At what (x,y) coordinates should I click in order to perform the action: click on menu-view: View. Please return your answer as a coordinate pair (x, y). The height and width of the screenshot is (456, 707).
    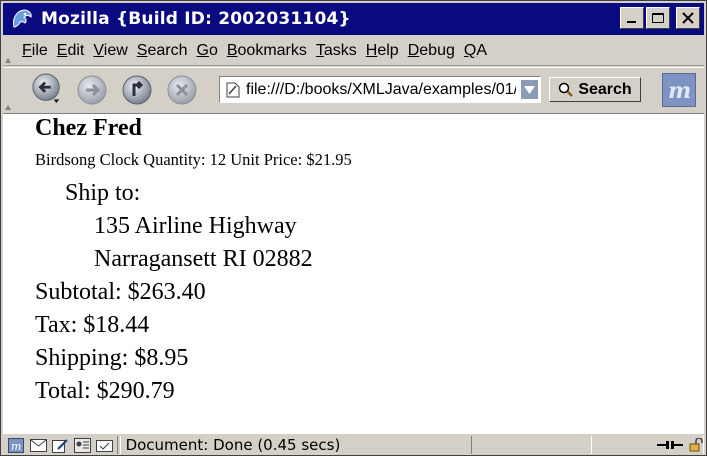
    Looking at the image, I should click on (110, 51).